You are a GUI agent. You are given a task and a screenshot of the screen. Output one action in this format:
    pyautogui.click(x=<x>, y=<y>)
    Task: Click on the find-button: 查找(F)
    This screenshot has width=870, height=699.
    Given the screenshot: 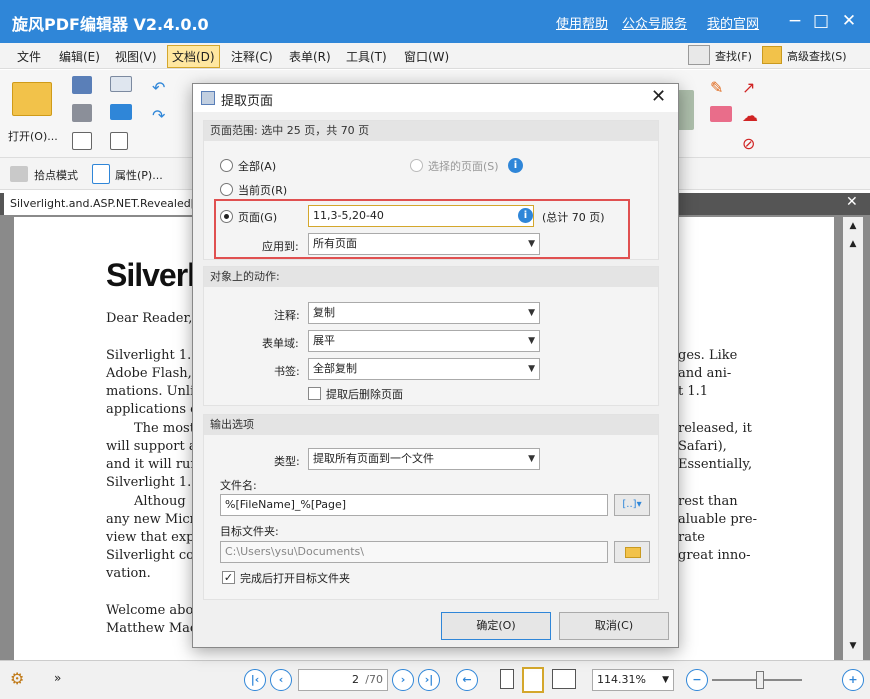 What is the action you would take?
    pyautogui.click(x=733, y=56)
    